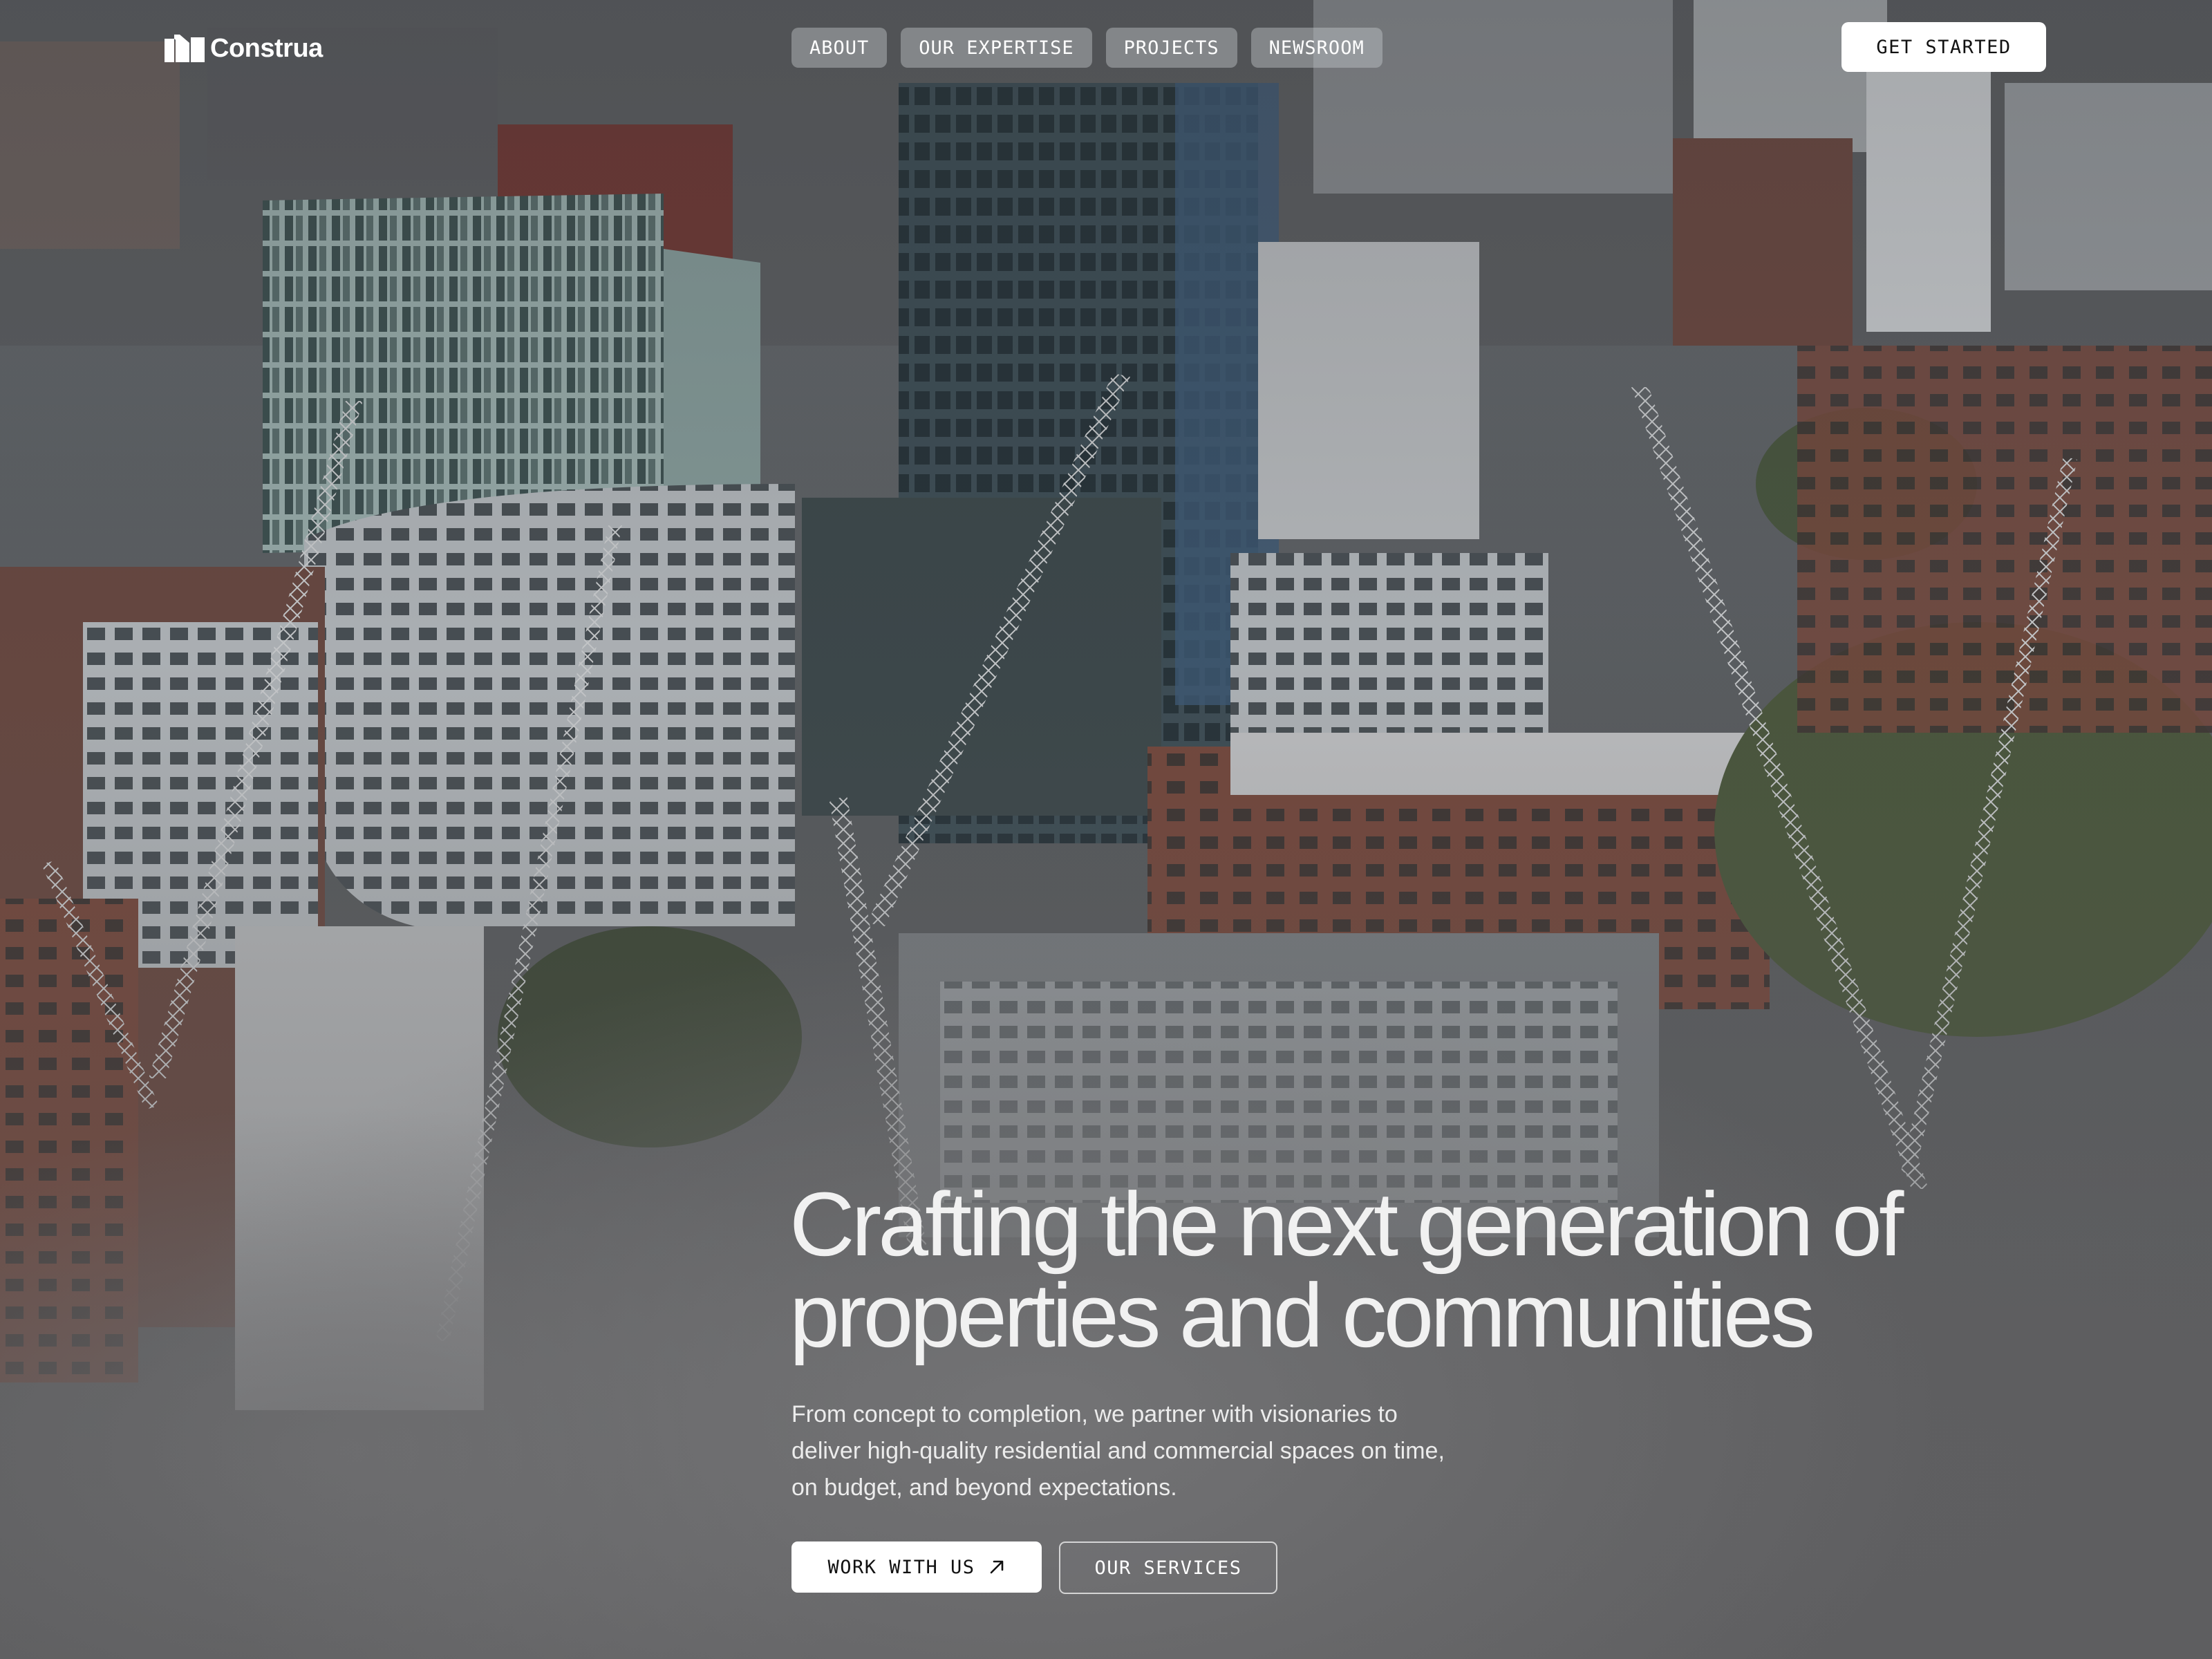  Describe the element at coordinates (1171, 48) in the screenshot. I see `nav-item-projects: PROJECTS` at that location.